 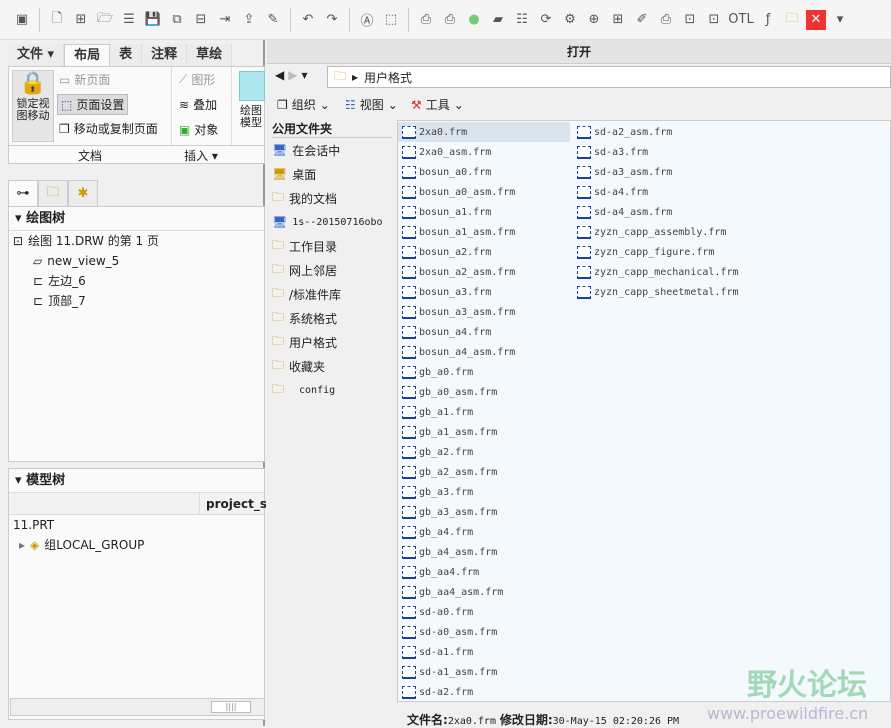 I want to click on file-item: gb_aa4_asm.frm, so click(x=484, y=592).